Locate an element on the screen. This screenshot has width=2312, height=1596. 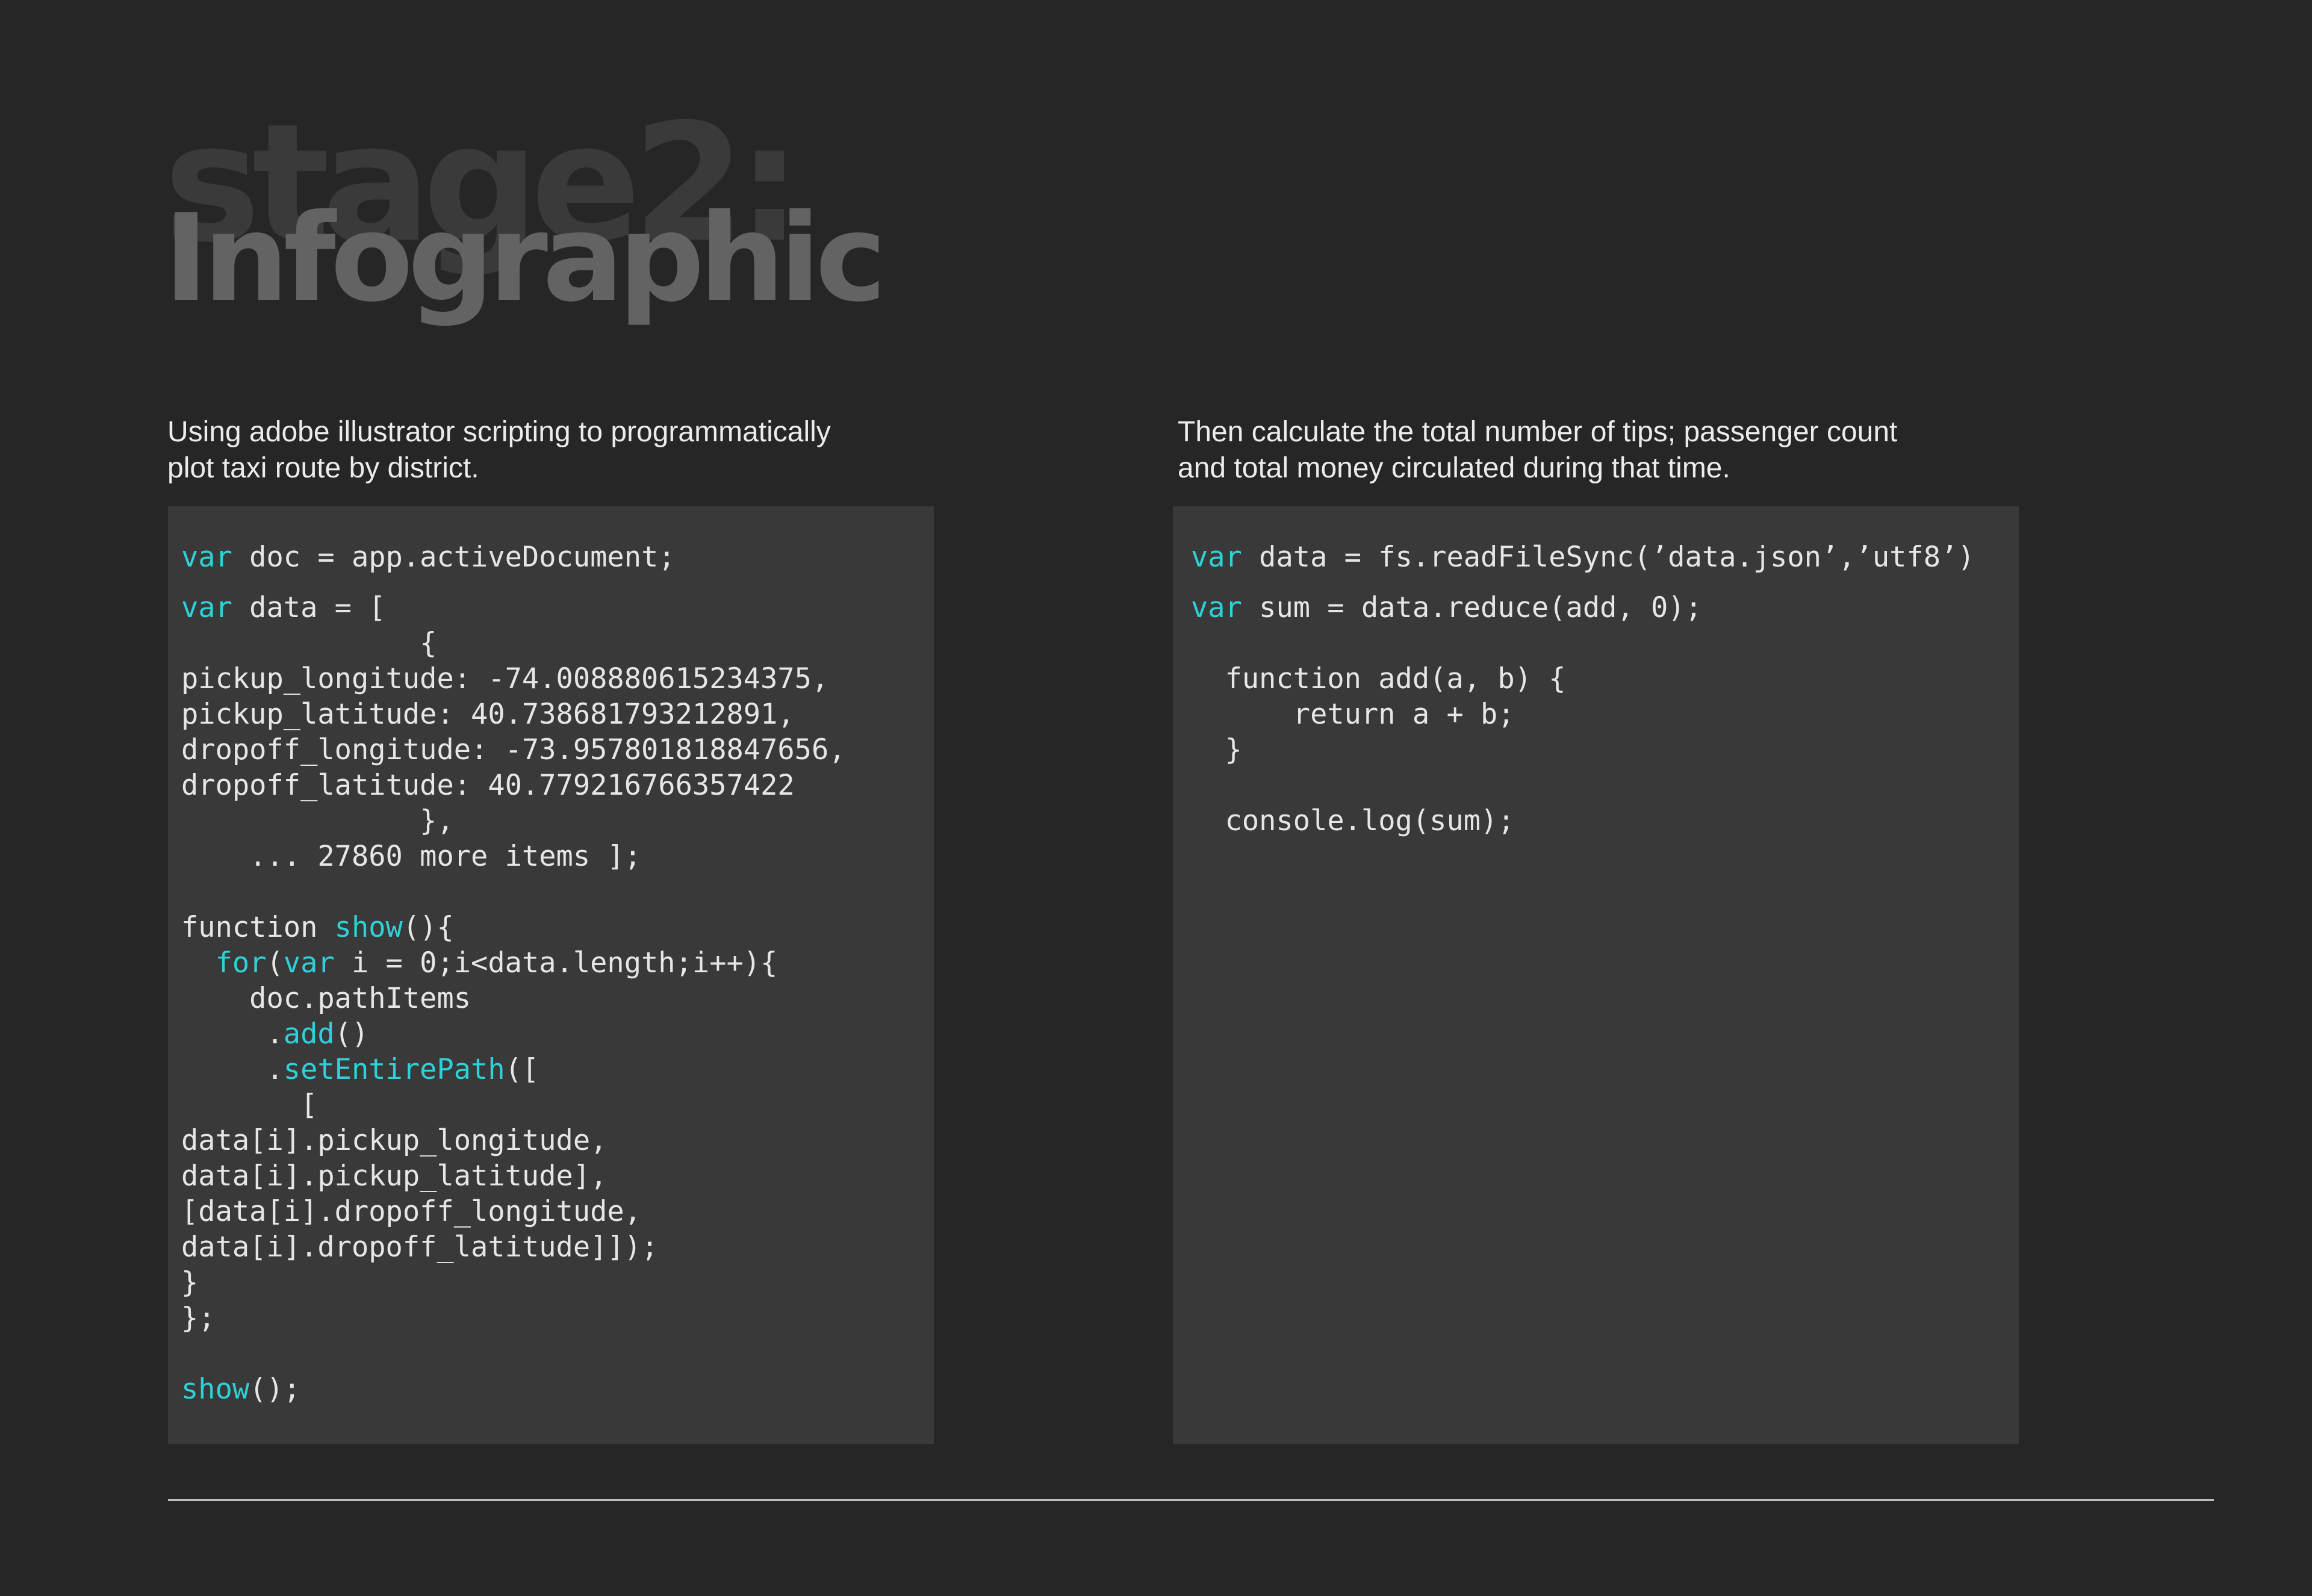
code-line: dropoff_longitude: -73.957801818847656, is located at coordinates (513, 750).